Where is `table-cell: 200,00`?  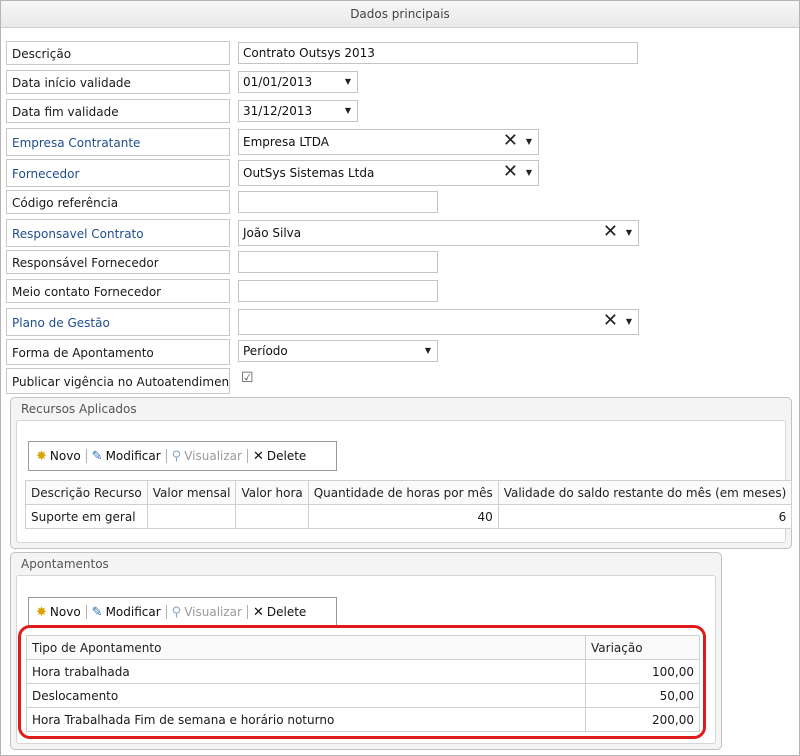
table-cell: 200,00 is located at coordinates (642, 719).